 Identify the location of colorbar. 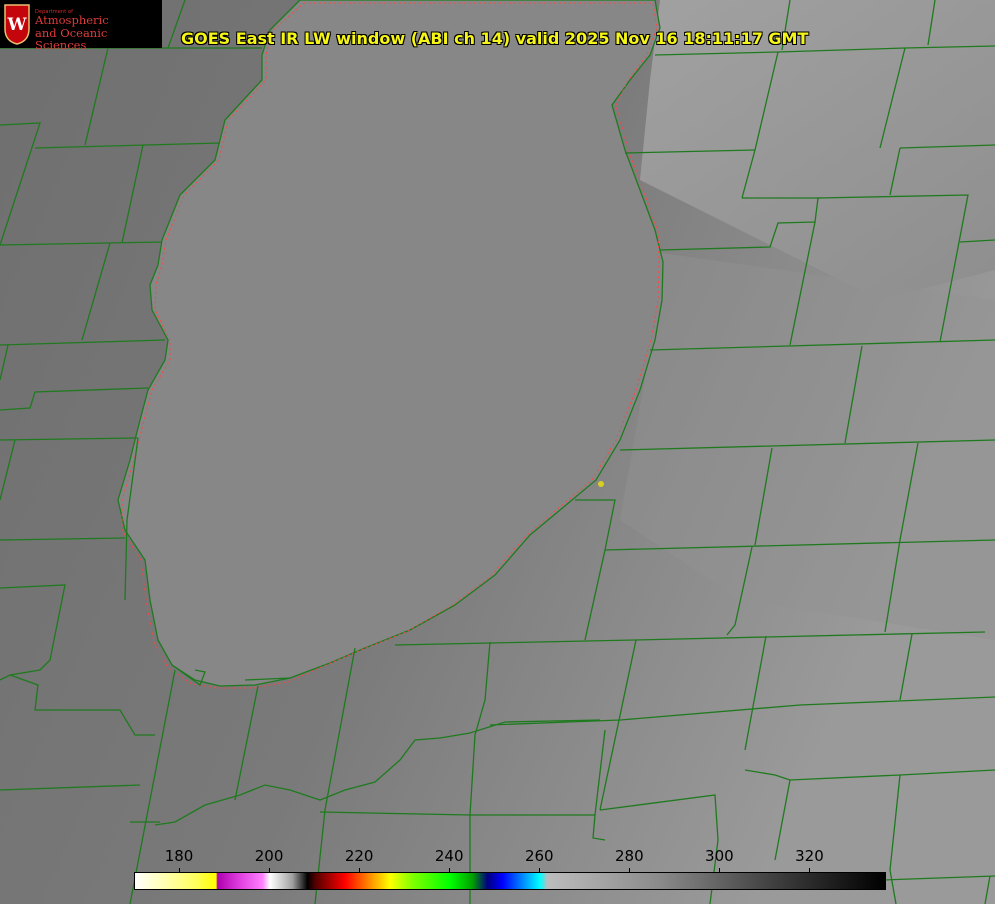
(510, 881).